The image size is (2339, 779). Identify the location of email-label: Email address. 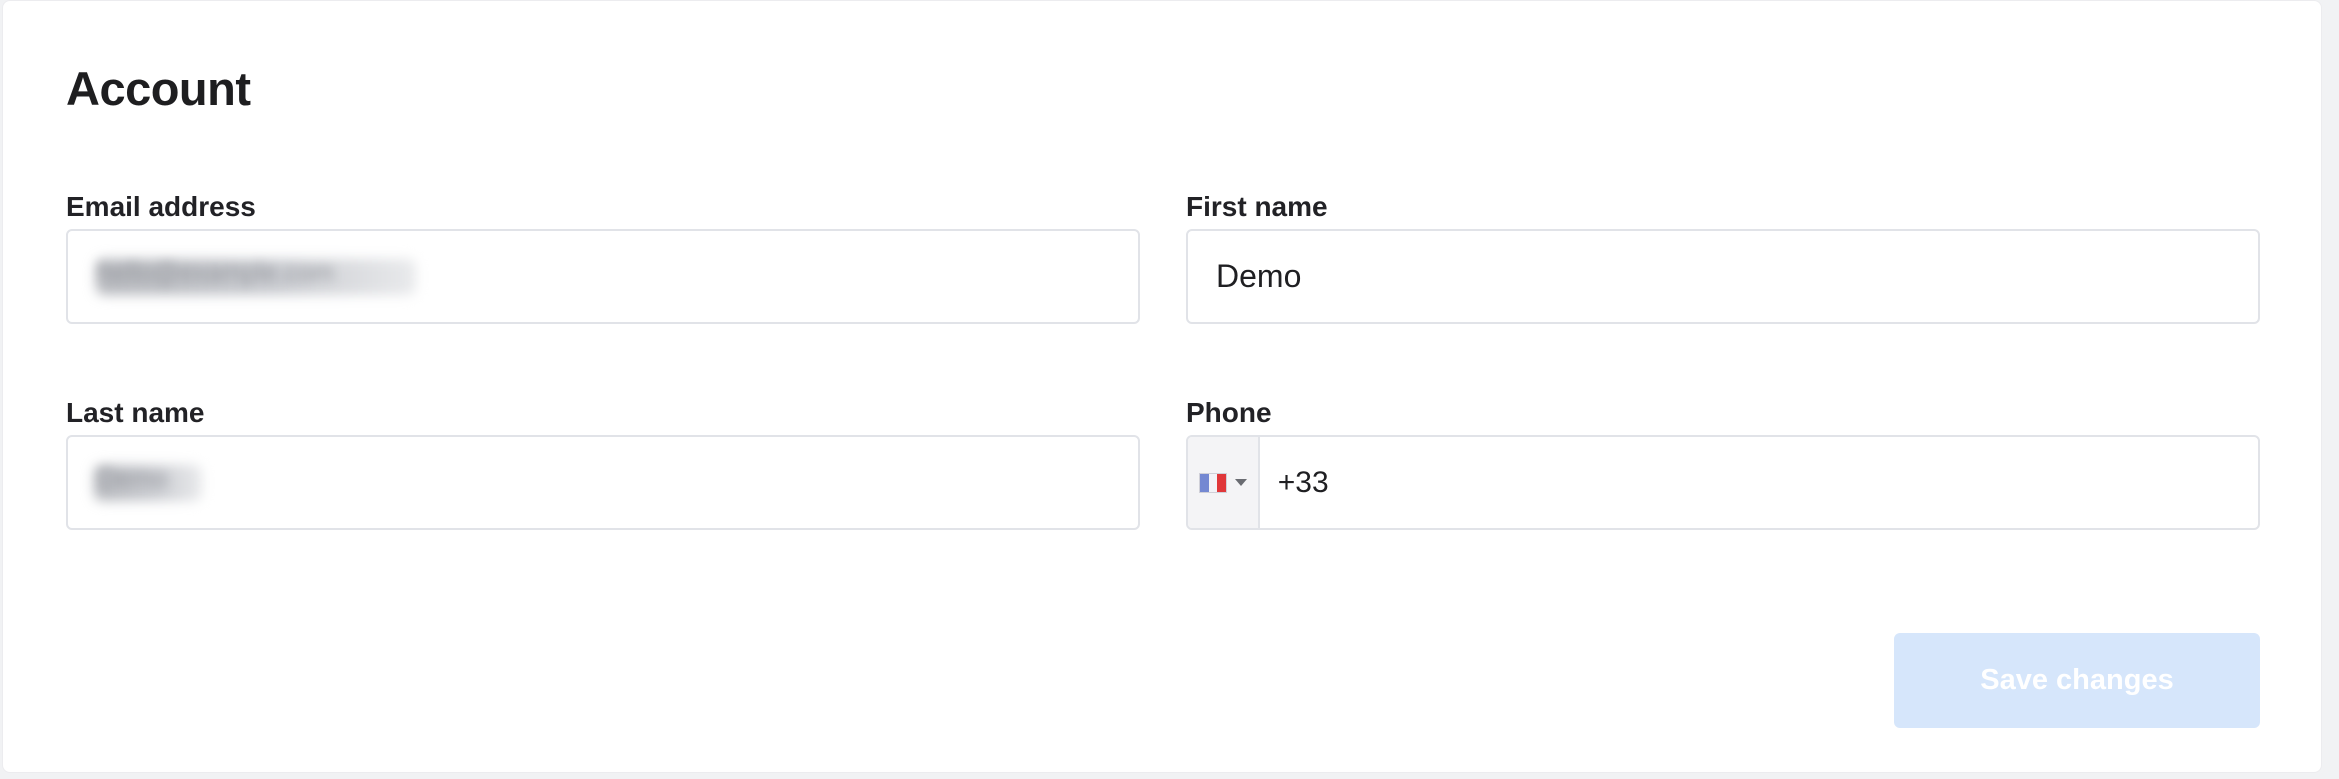
(161, 206).